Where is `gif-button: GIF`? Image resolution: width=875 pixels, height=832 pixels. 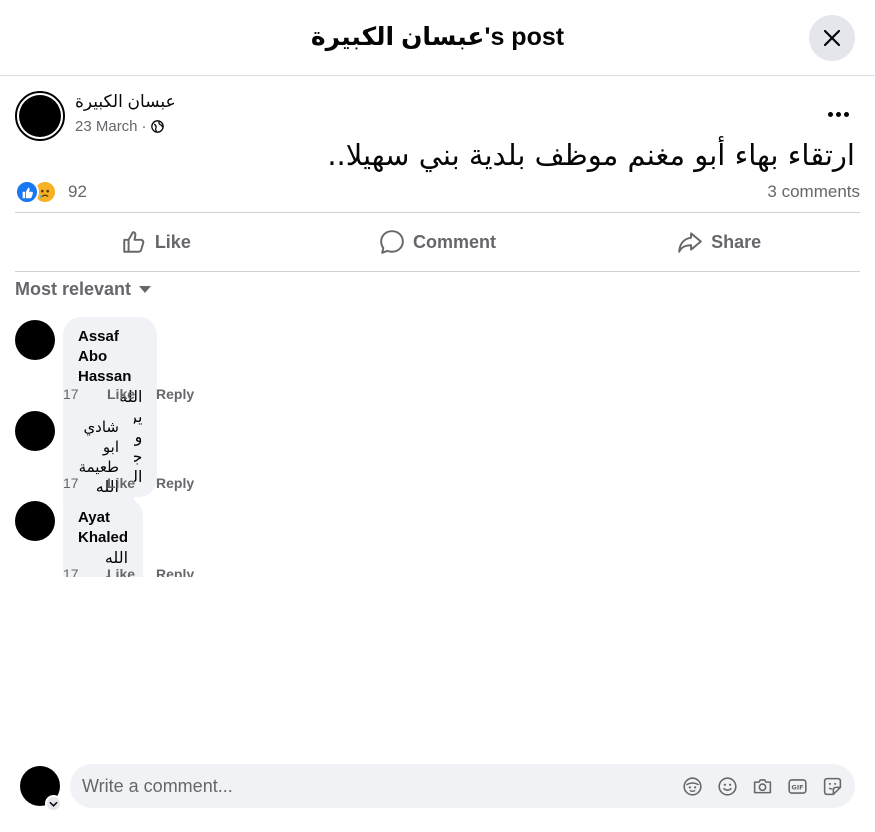
gif-button: GIF is located at coordinates (797, 786).